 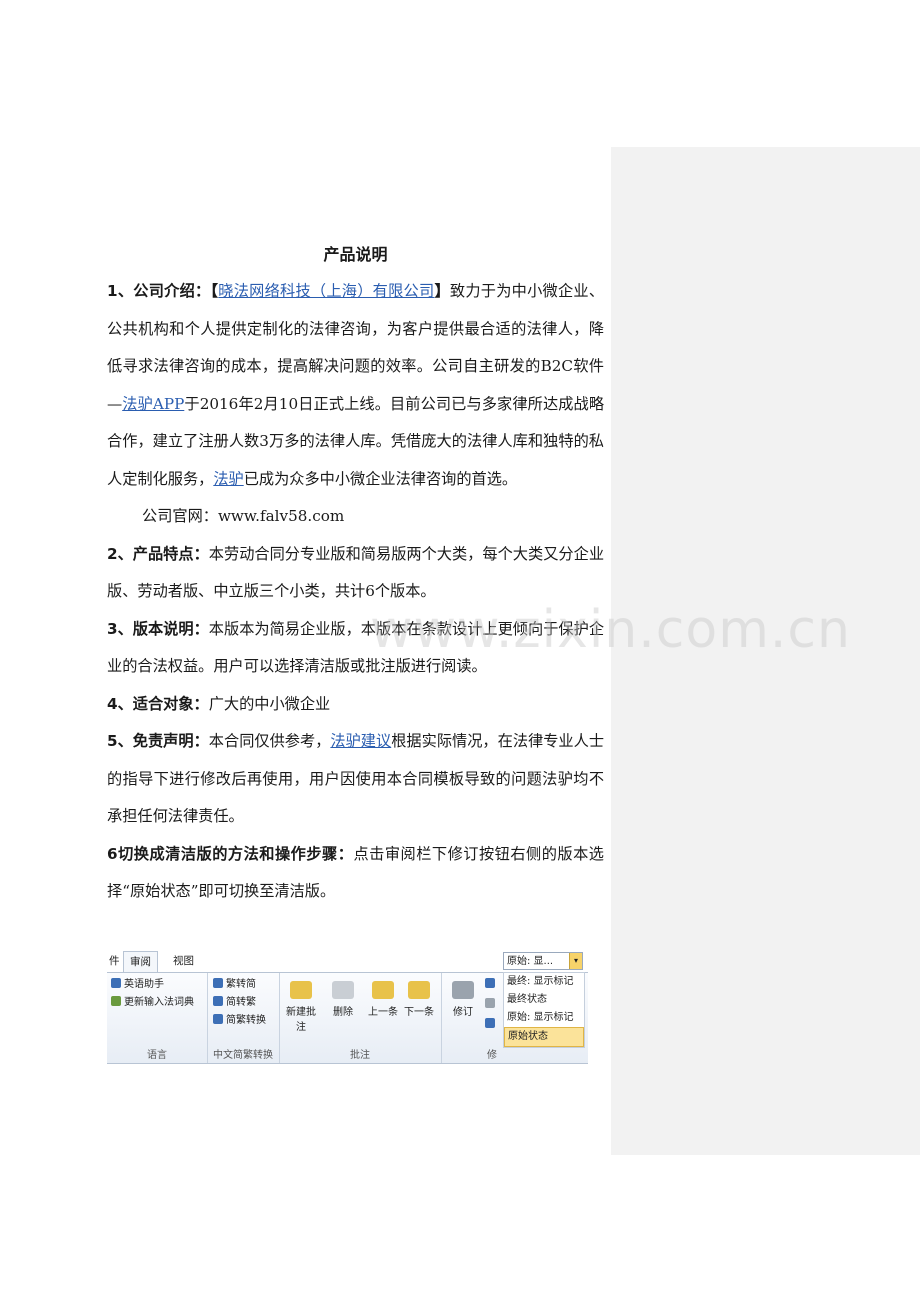 I want to click on group-tracking: 修订 修, so click(x=471, y=1018).